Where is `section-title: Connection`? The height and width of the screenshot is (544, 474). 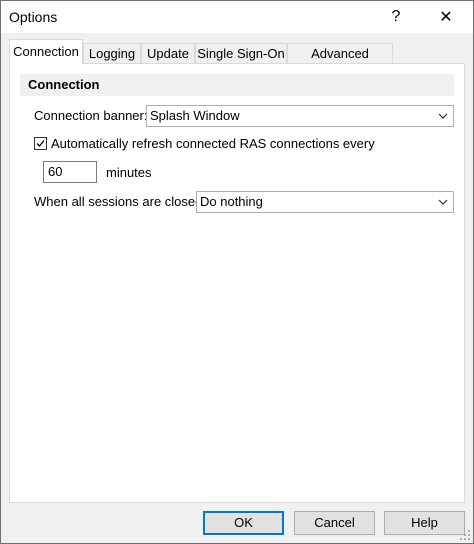
section-title: Connection is located at coordinates (237, 85).